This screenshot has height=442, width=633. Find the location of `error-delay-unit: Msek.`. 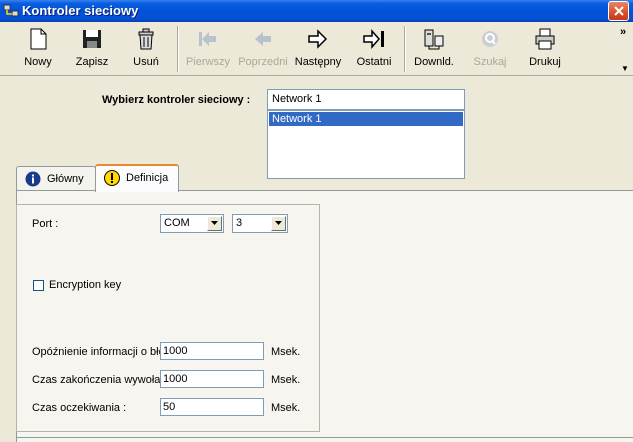

error-delay-unit: Msek. is located at coordinates (286, 352).